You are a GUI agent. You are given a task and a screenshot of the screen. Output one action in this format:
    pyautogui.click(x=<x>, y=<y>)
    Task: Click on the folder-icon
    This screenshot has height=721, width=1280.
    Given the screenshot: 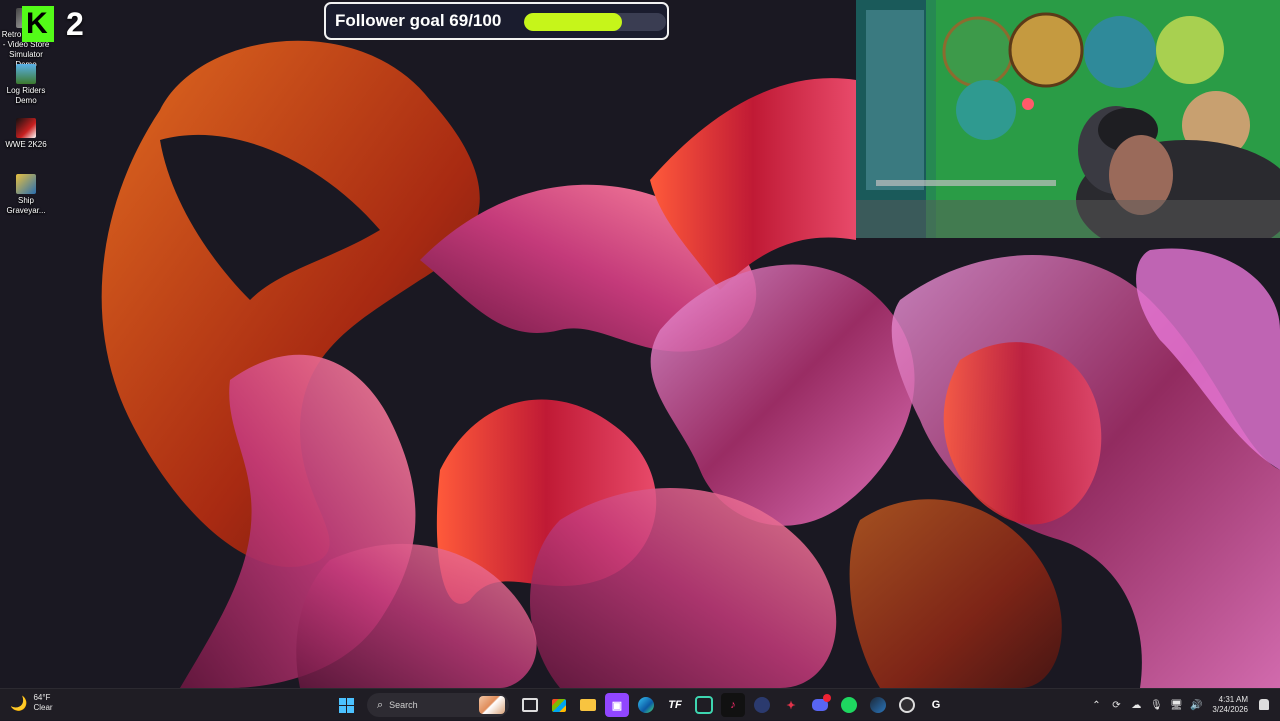 What is the action you would take?
    pyautogui.click(x=588, y=705)
    